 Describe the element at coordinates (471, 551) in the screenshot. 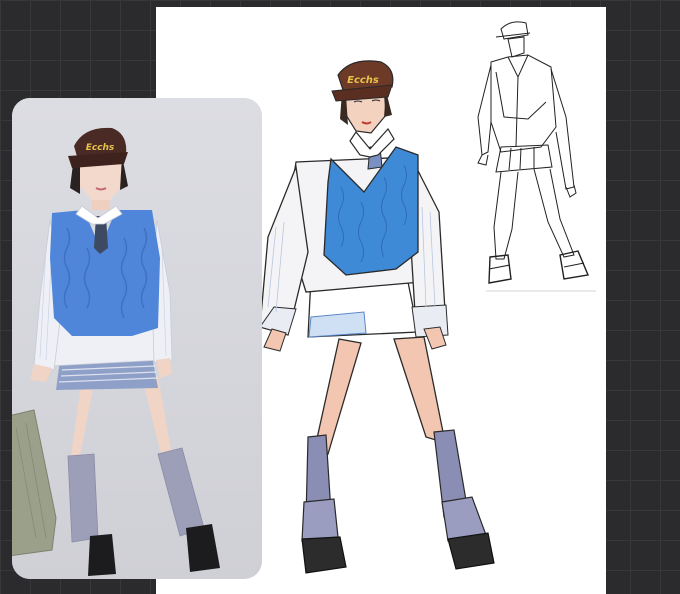

I see `shoe-right-icon` at that location.